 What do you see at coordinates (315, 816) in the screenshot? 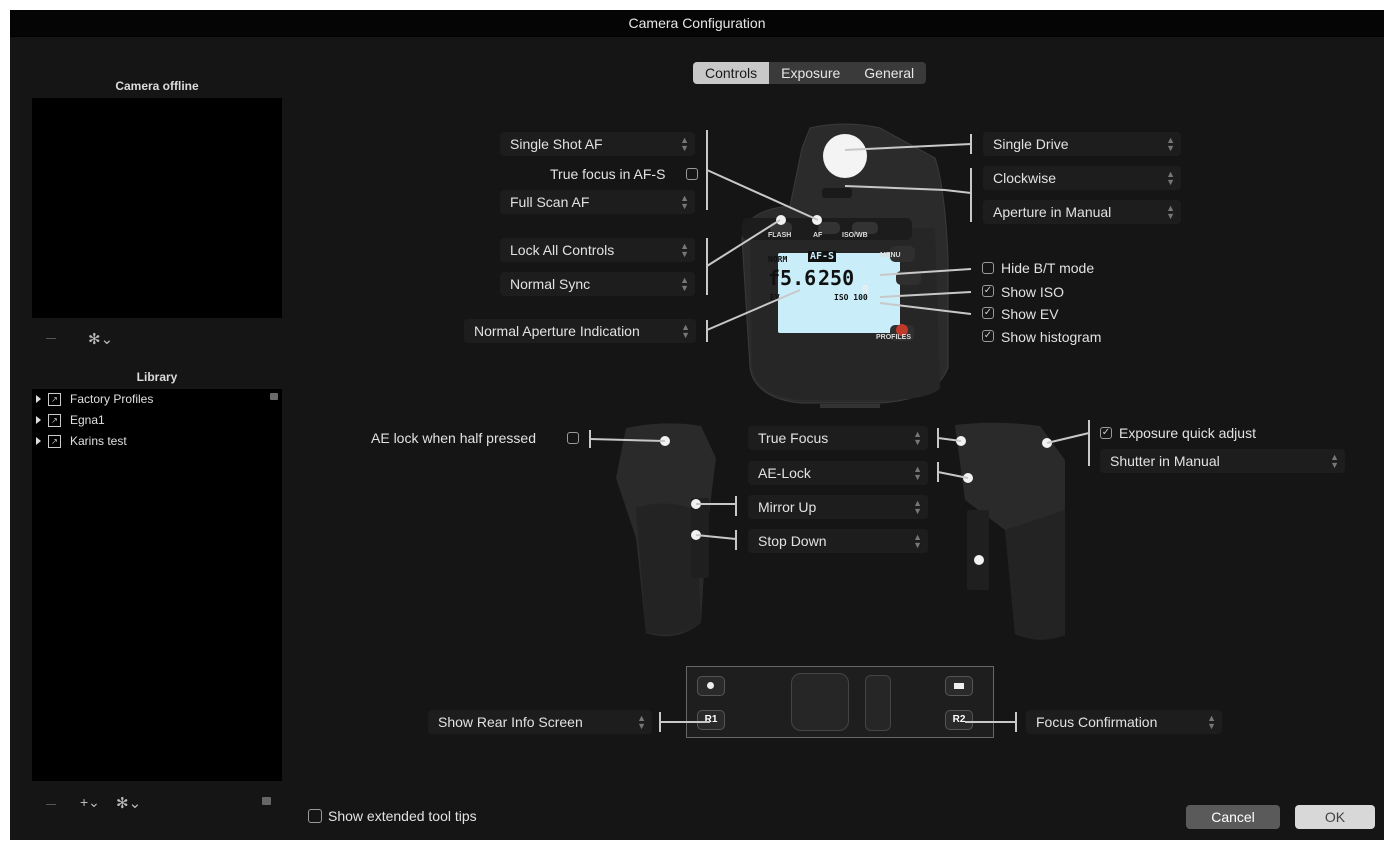
I see `extended-tooltips-checkbox` at bounding box center [315, 816].